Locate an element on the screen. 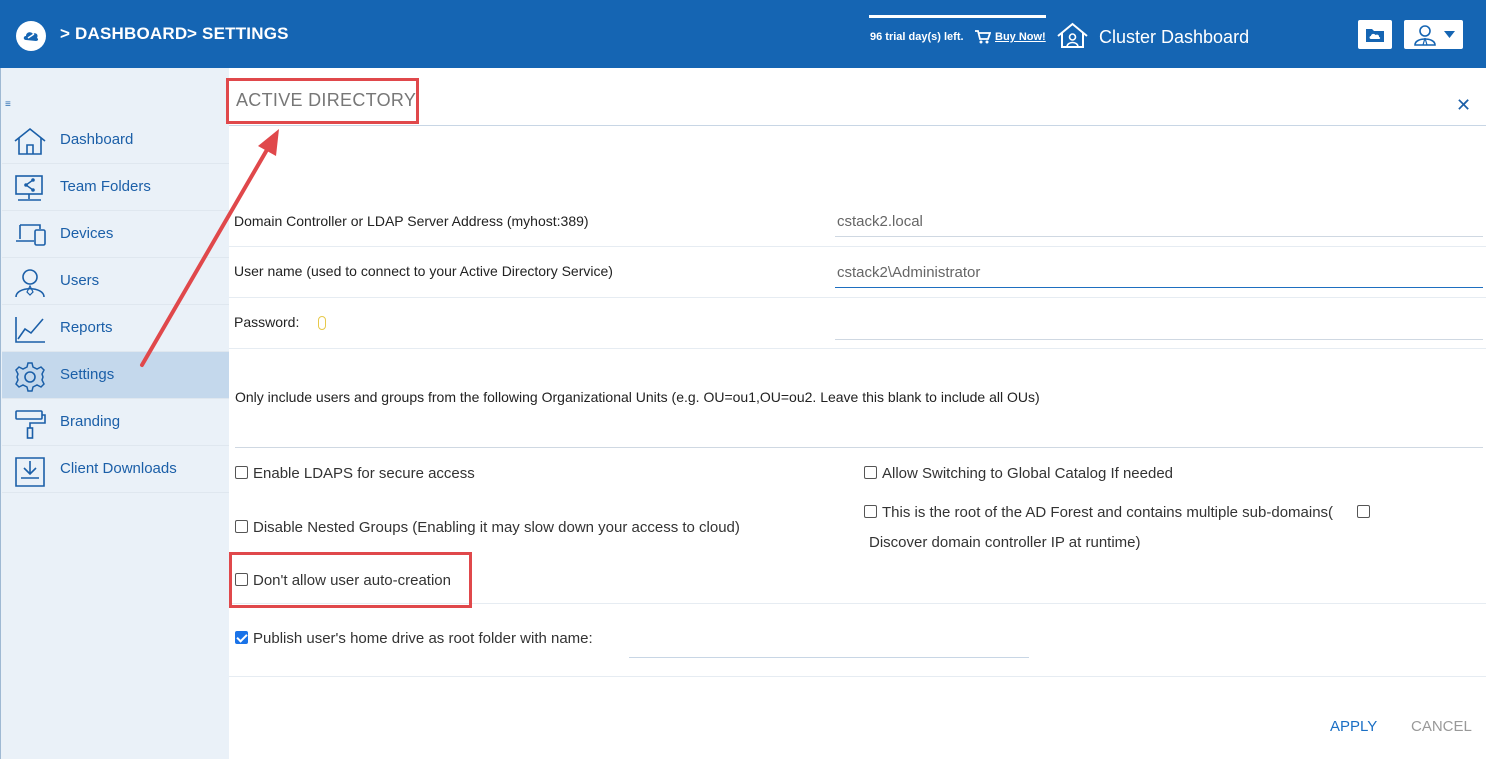 Image resolution: width=1486 pixels, height=759 pixels. home-icon is located at coordinates (30, 141).